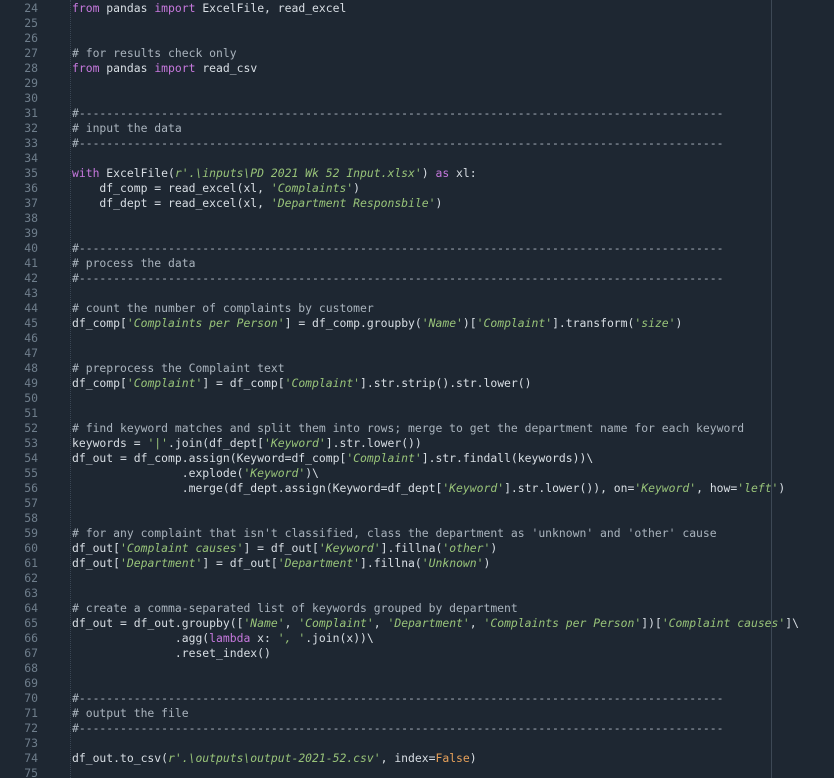 The height and width of the screenshot is (778, 834). What do you see at coordinates (417, 98) in the screenshot?
I see `code-line: 30` at bounding box center [417, 98].